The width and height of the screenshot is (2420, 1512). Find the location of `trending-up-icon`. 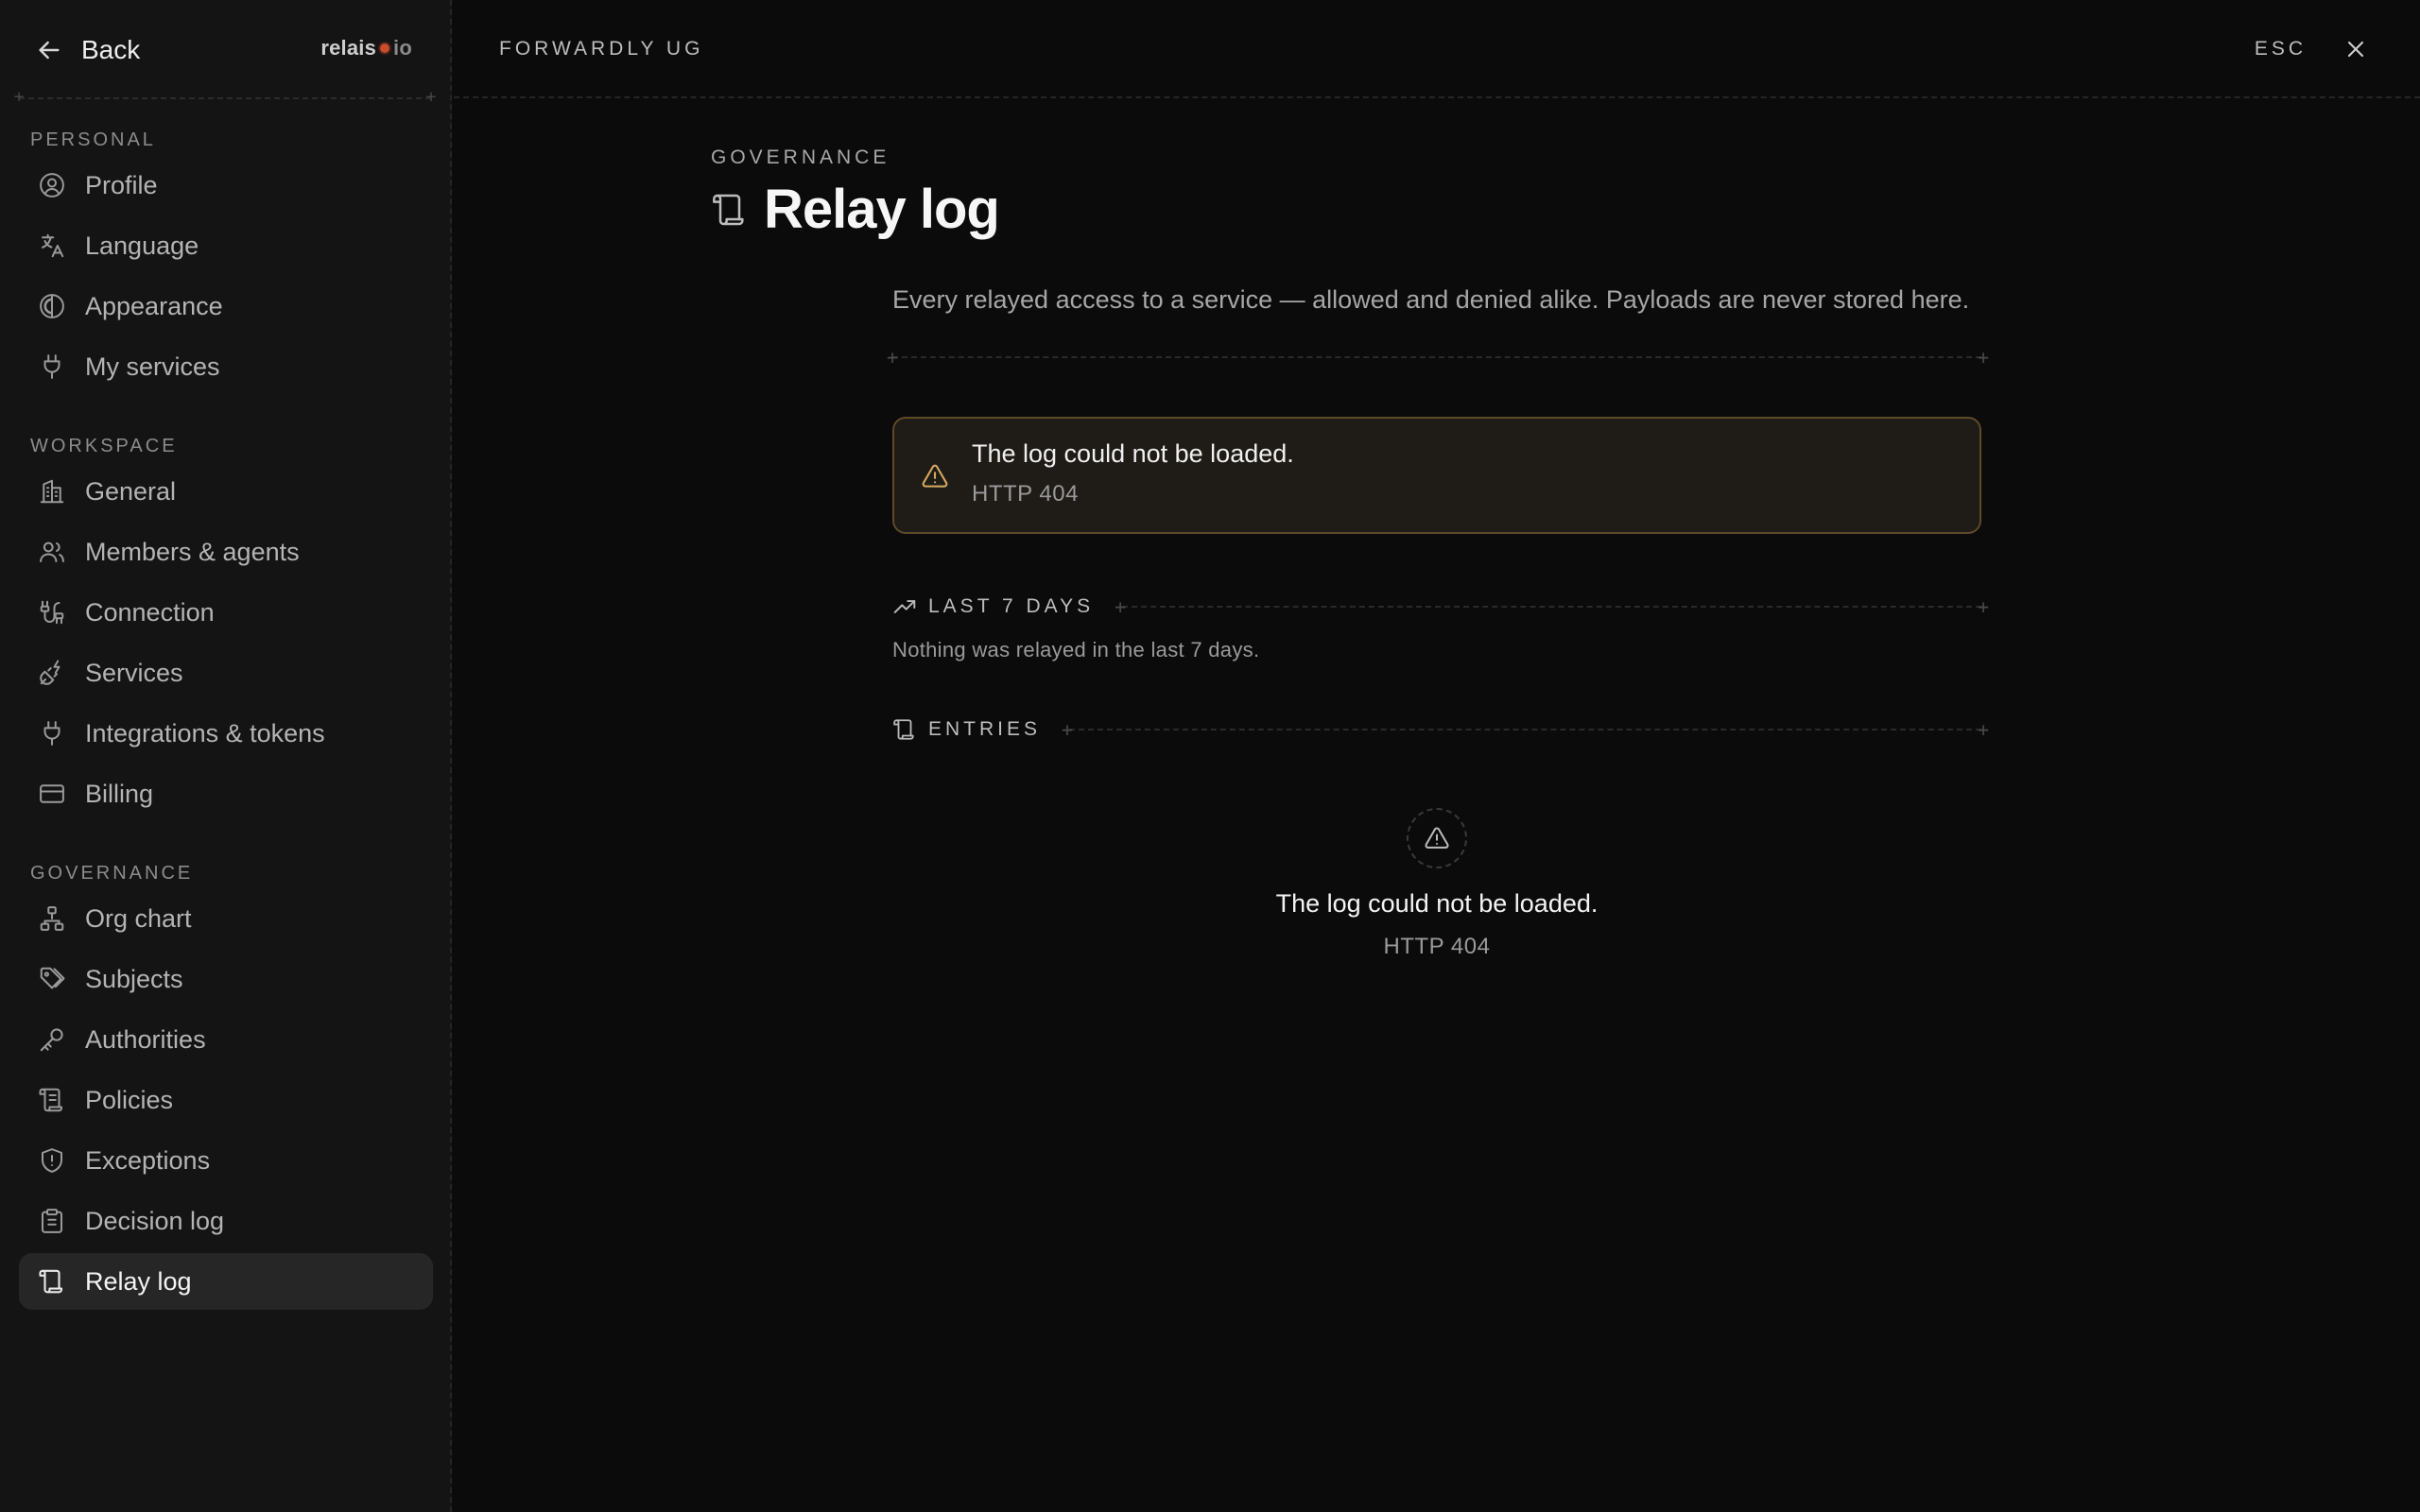

trending-up-icon is located at coordinates (904, 606).